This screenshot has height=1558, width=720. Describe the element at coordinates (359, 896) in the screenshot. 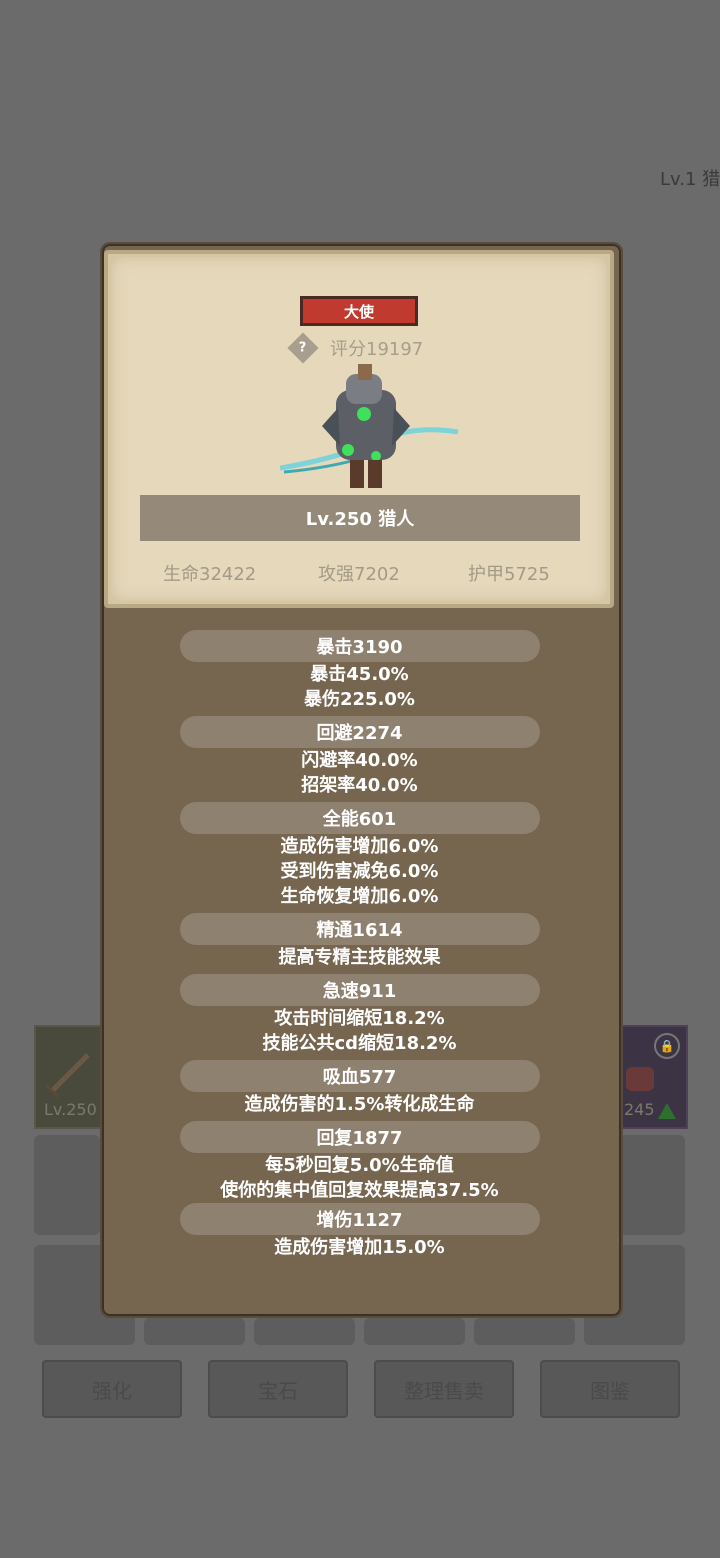

I see `attribute-detail: 生命恢复增加6.0%` at that location.